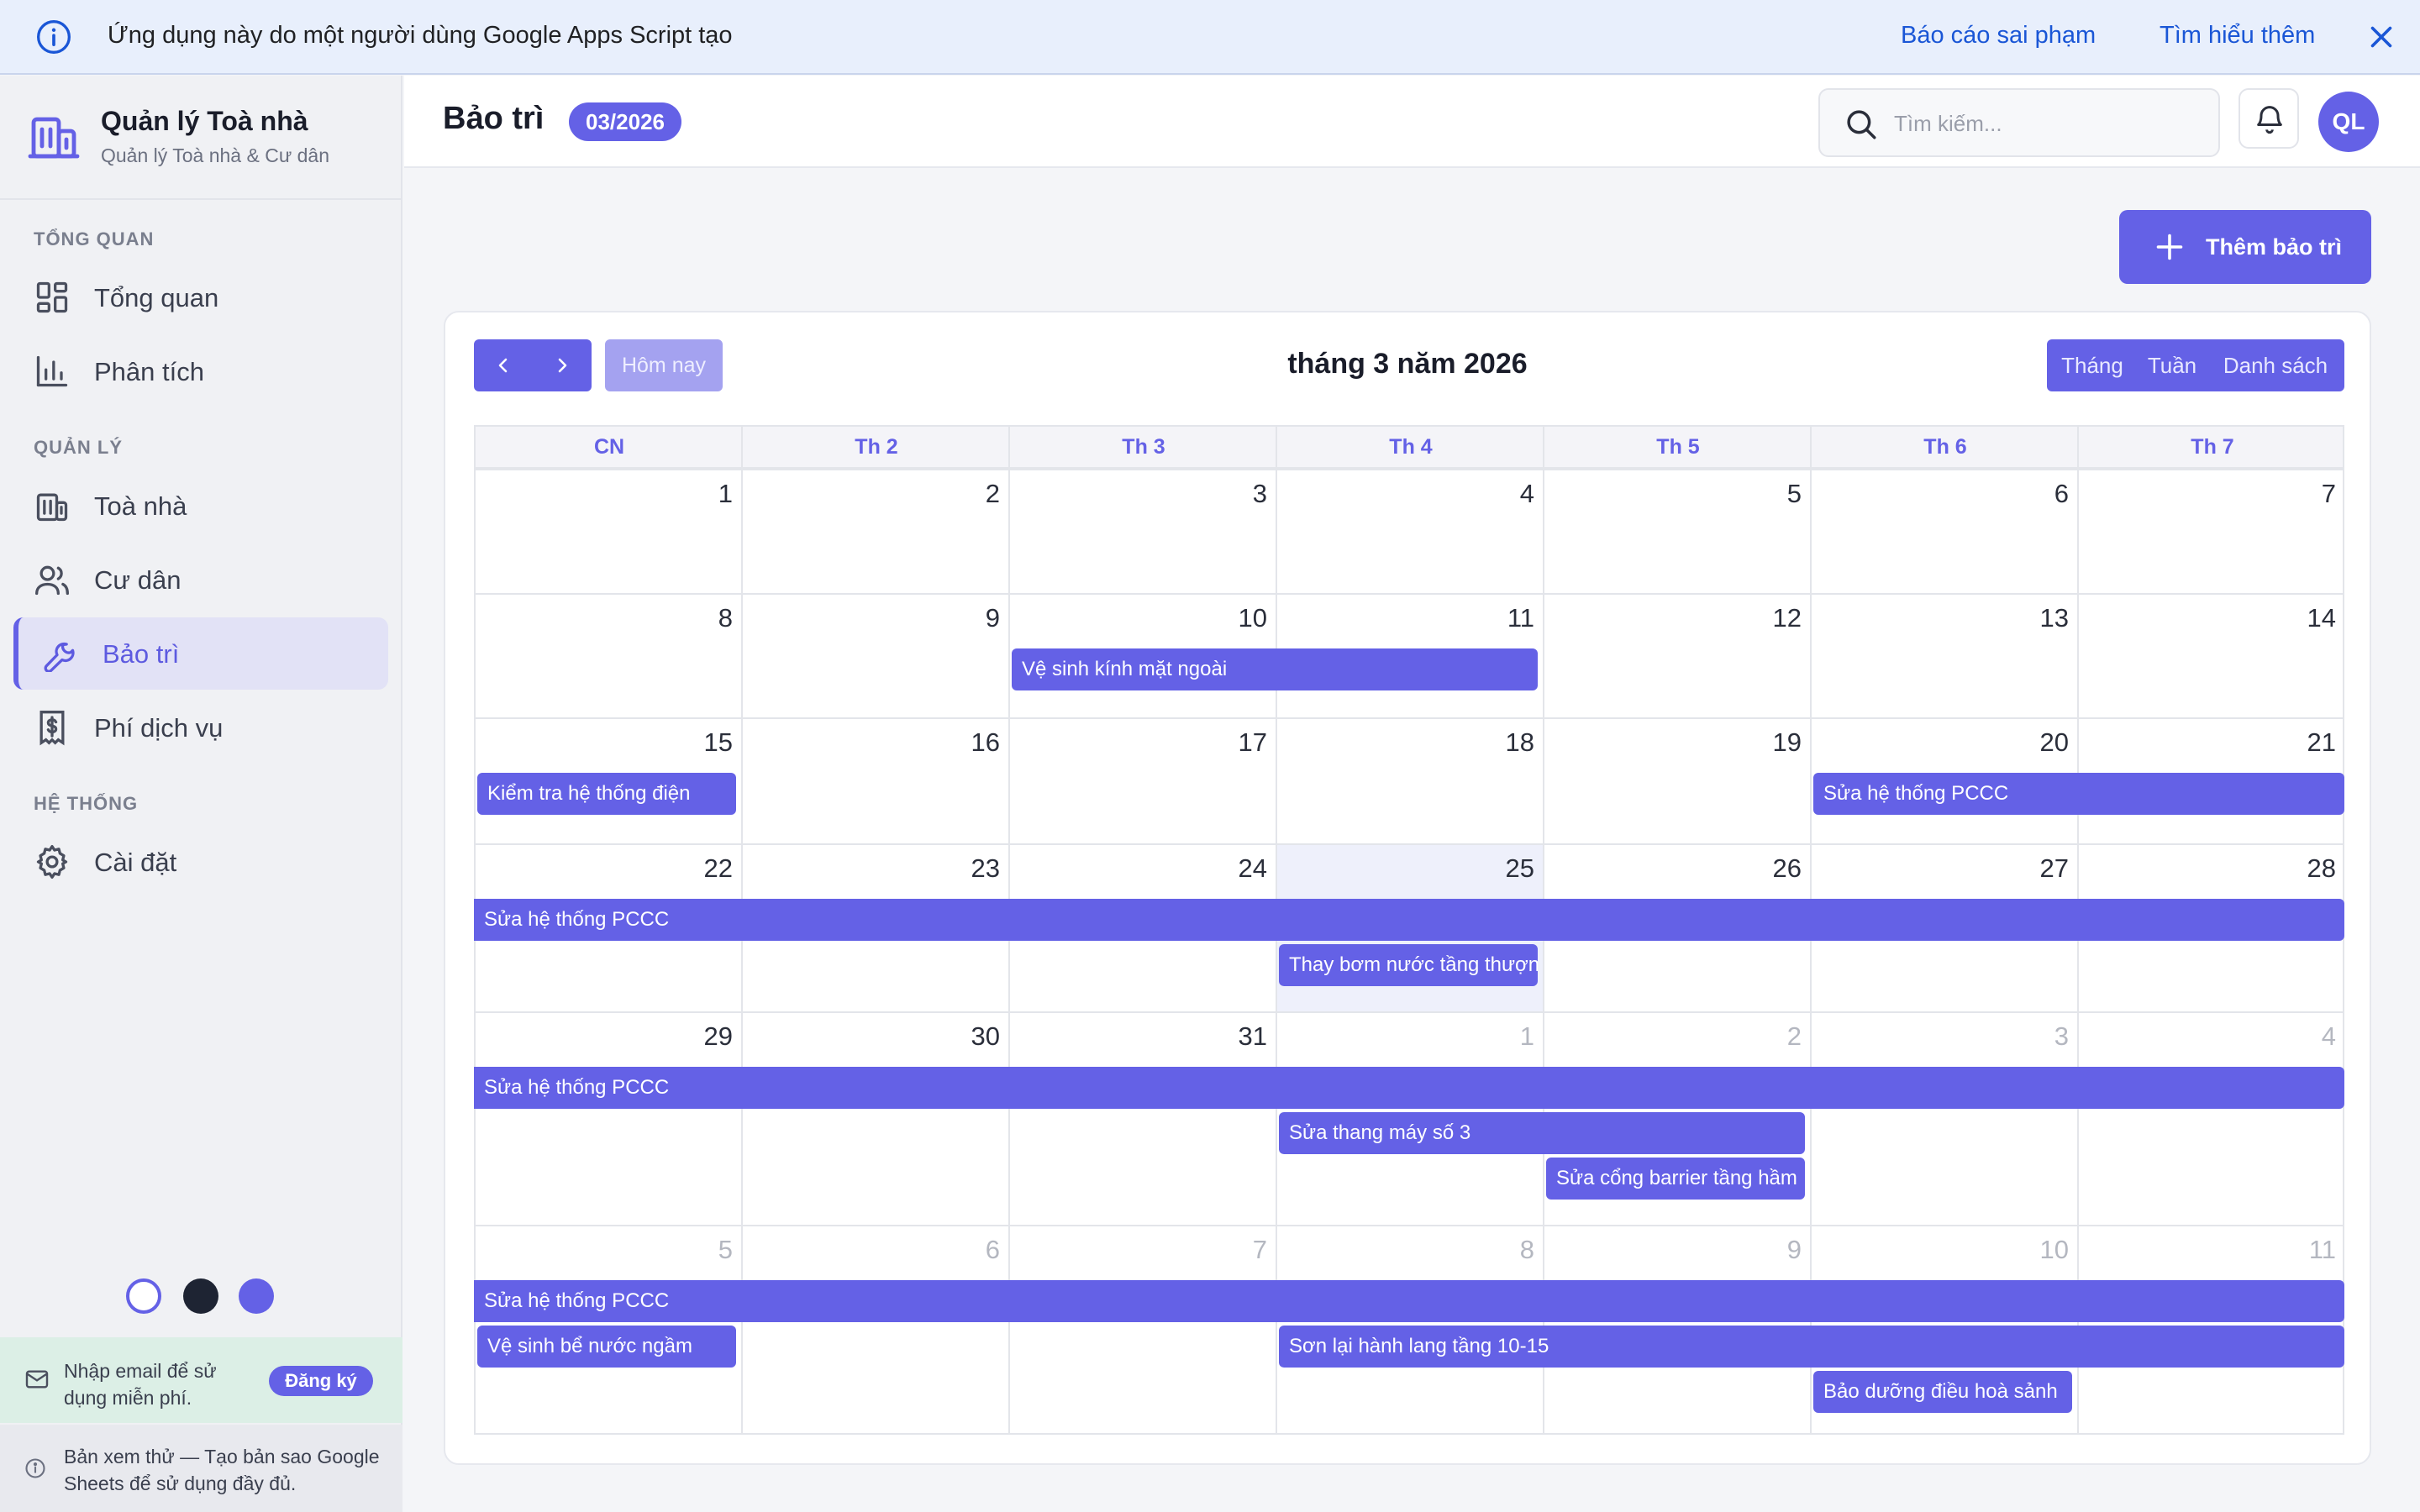 This screenshot has width=2420, height=1512. Describe the element at coordinates (2348, 122) in the screenshot. I see `avatar: QL` at that location.